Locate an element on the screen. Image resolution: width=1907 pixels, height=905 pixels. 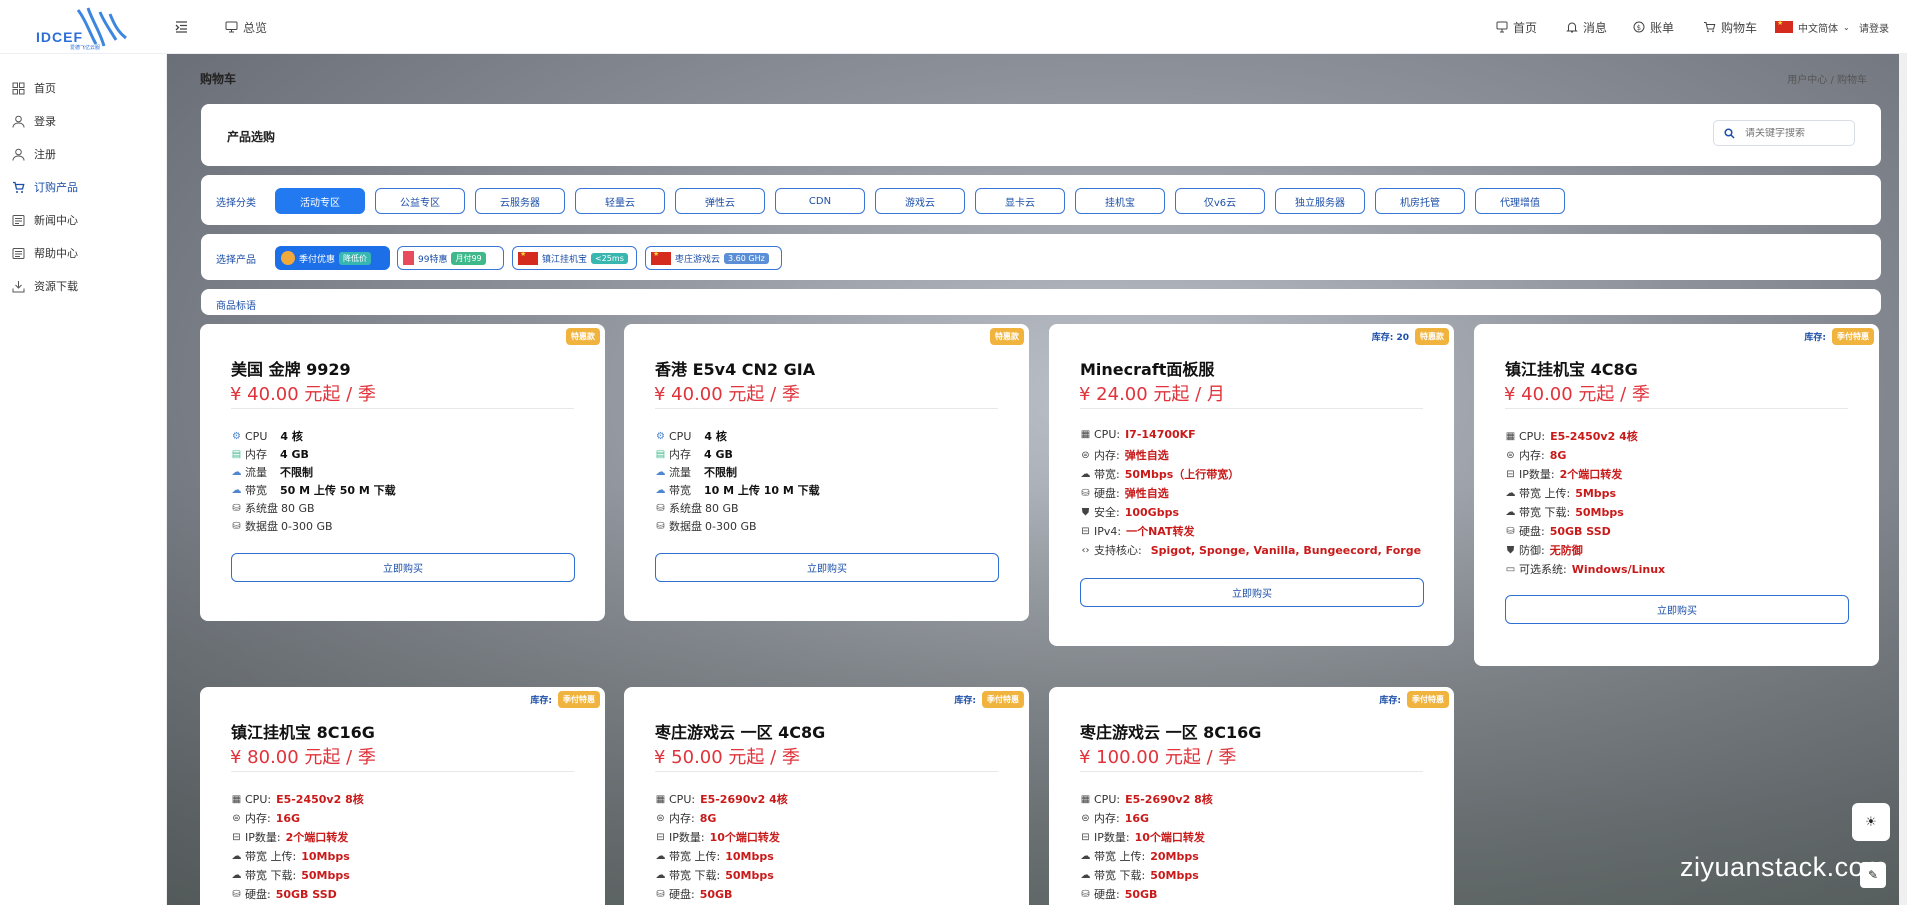
top-link-label: 购物车 is located at coordinates (1739, 27).